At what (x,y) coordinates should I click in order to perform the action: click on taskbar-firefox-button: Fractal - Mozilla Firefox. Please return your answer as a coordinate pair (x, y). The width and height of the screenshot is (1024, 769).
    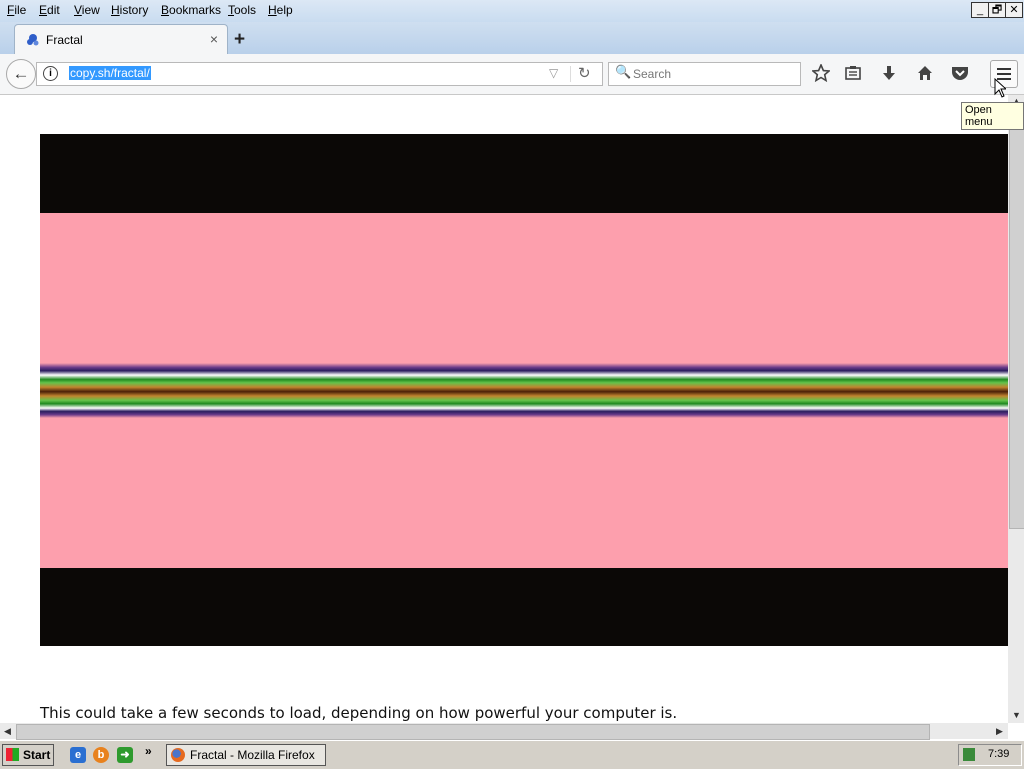
    Looking at the image, I should click on (246, 755).